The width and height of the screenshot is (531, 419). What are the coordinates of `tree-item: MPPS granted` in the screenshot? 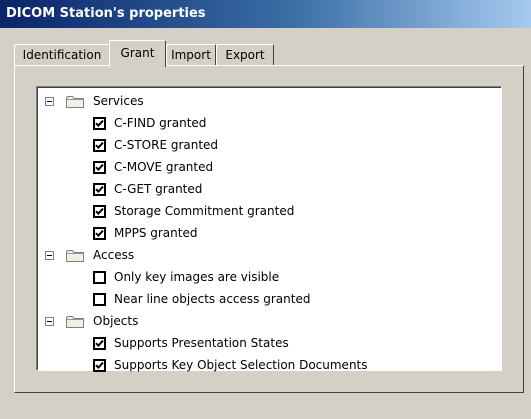 It's located at (145, 233).